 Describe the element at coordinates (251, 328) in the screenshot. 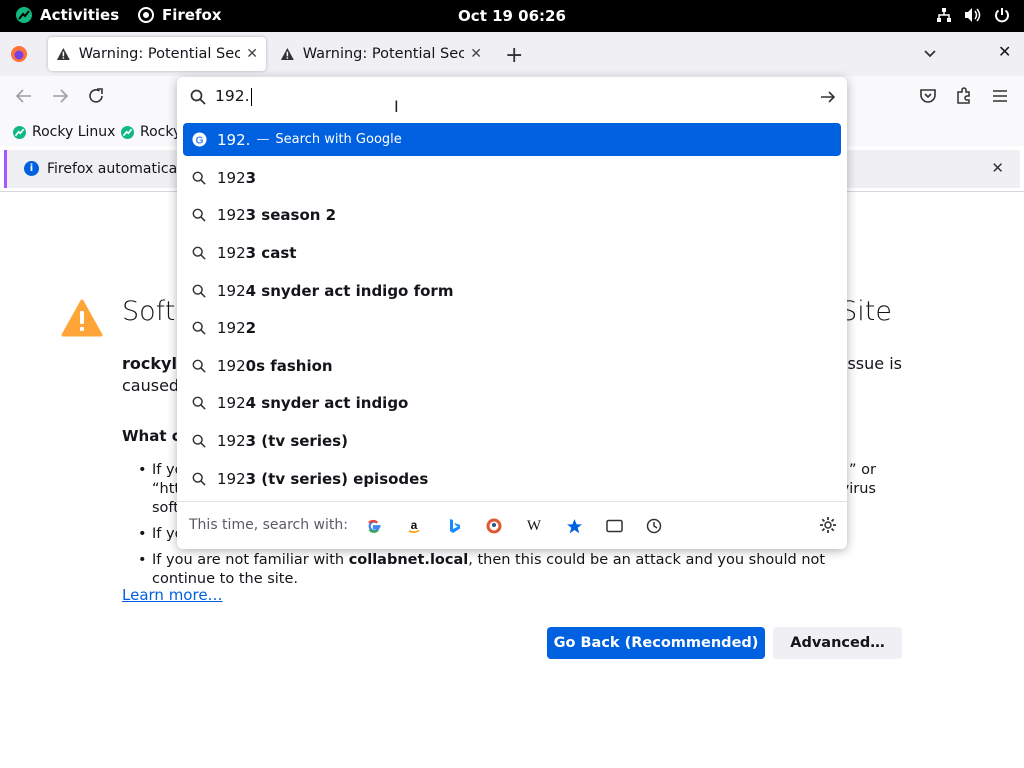

I see `suggestion-completion: 2` at that location.